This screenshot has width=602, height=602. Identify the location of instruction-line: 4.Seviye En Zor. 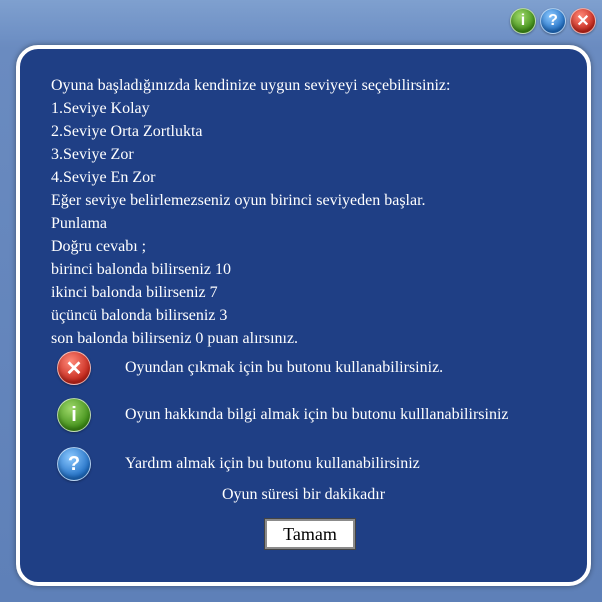
(103, 177).